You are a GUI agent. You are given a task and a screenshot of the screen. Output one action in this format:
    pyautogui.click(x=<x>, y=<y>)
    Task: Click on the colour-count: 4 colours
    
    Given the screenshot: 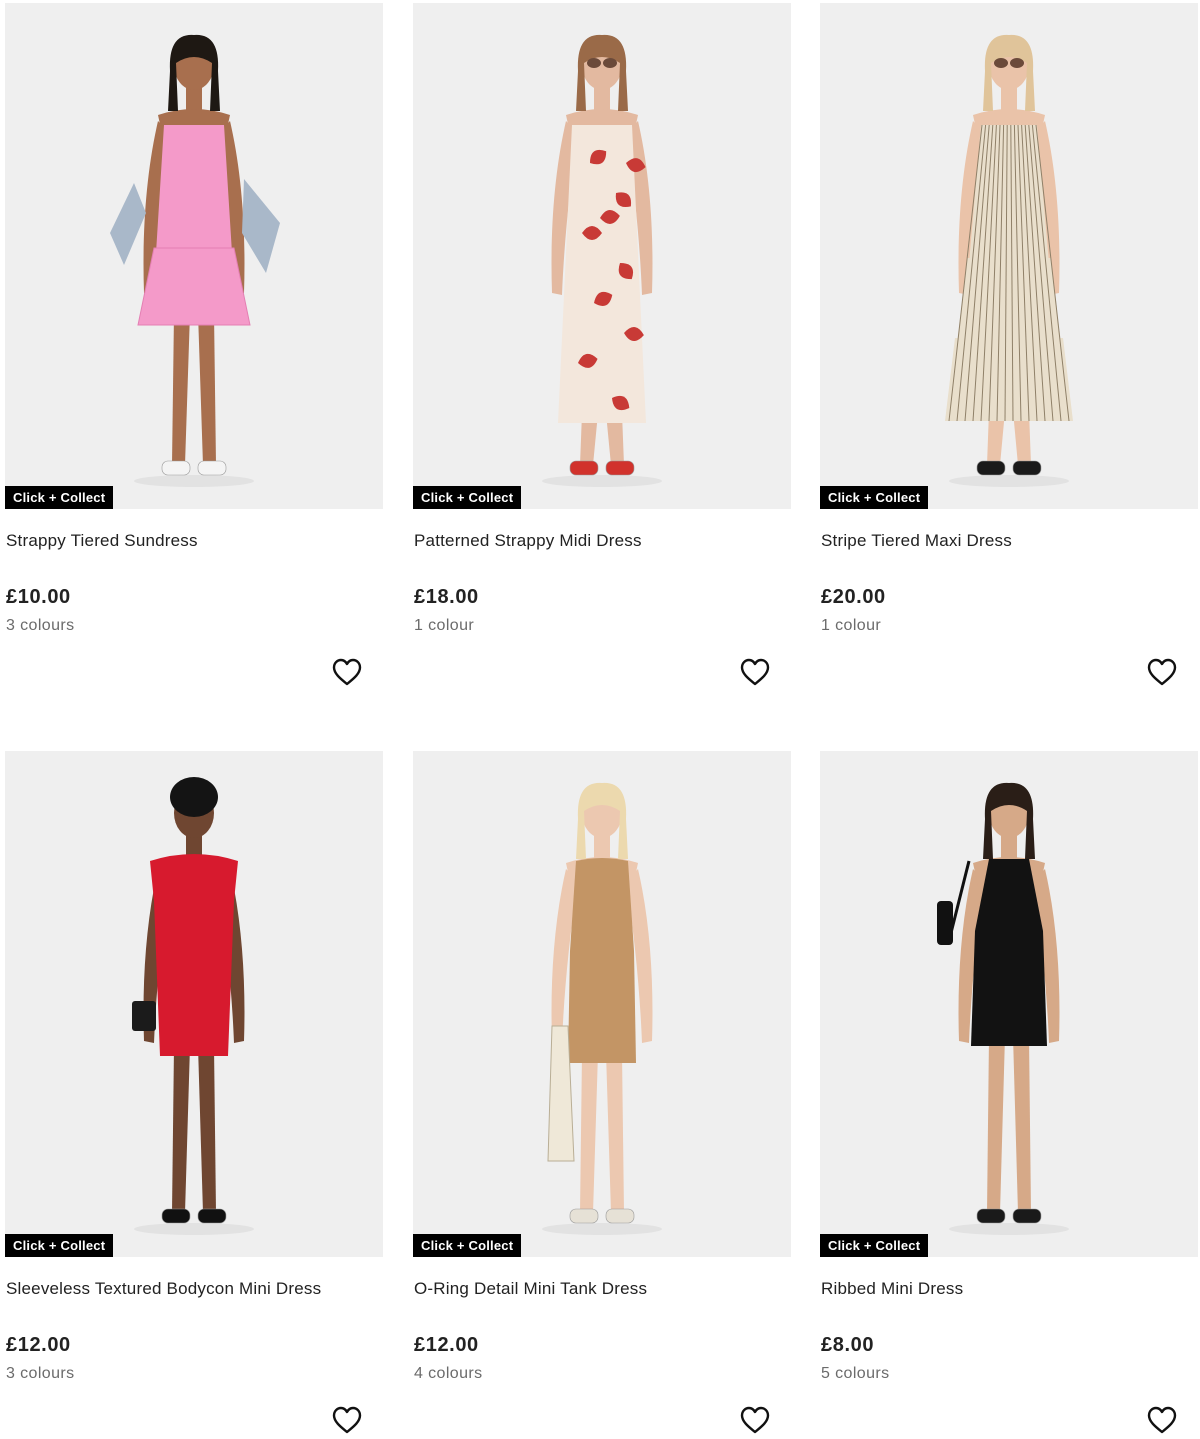 What is the action you would take?
    pyautogui.click(x=448, y=1373)
    